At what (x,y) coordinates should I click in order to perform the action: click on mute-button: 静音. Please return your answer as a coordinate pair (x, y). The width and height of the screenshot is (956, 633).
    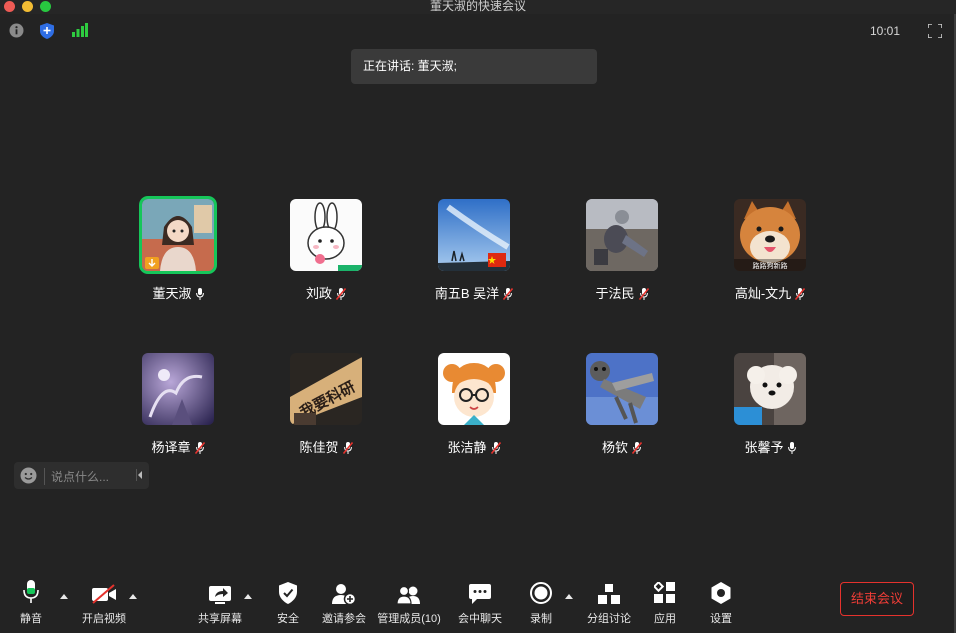
    Looking at the image, I should click on (31, 603).